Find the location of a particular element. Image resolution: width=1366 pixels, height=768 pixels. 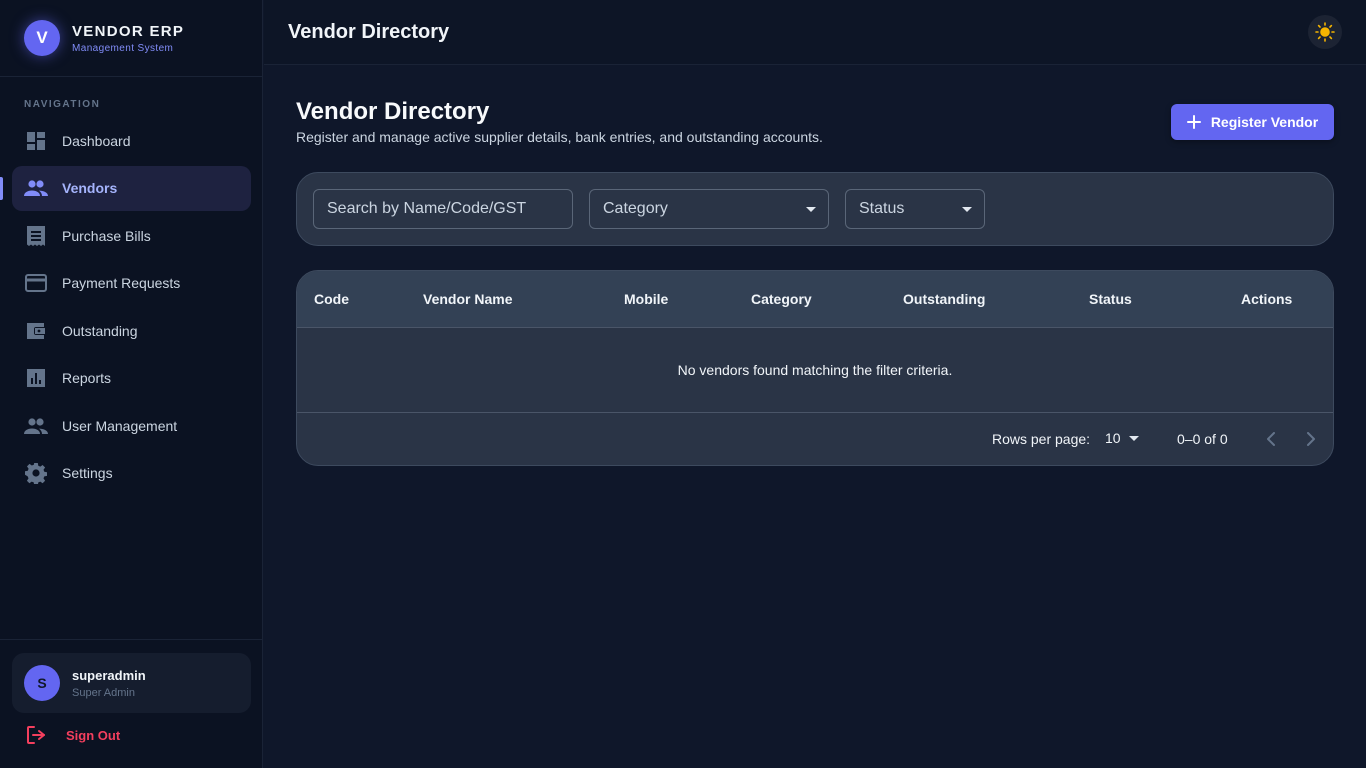

brand-subtitle: Management System is located at coordinates (123, 48).